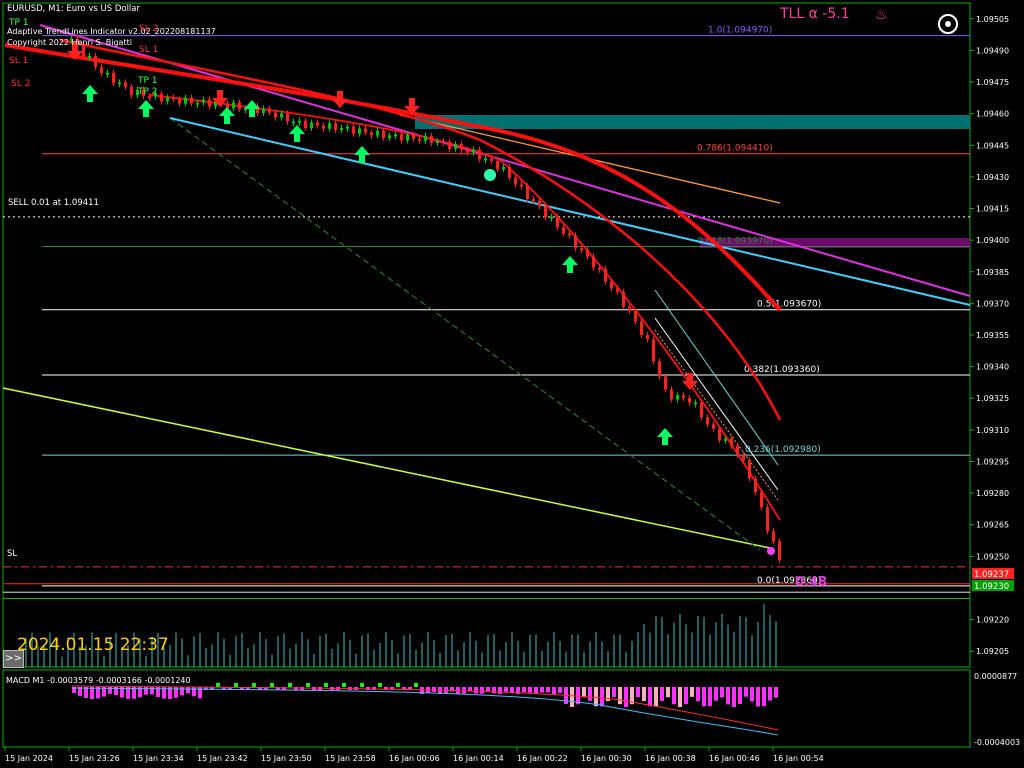  I want to click on datetime-label: 2024.01.15 22:37, so click(93, 645).